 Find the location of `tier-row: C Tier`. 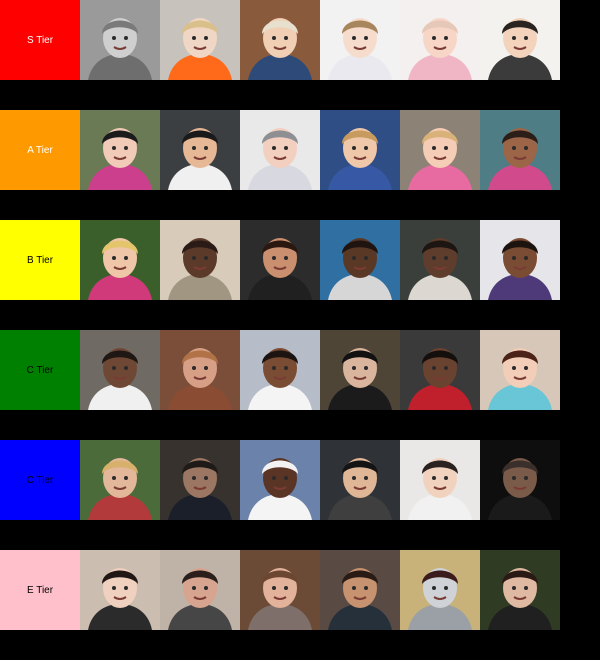

tier-row: C Tier is located at coordinates (300, 370).